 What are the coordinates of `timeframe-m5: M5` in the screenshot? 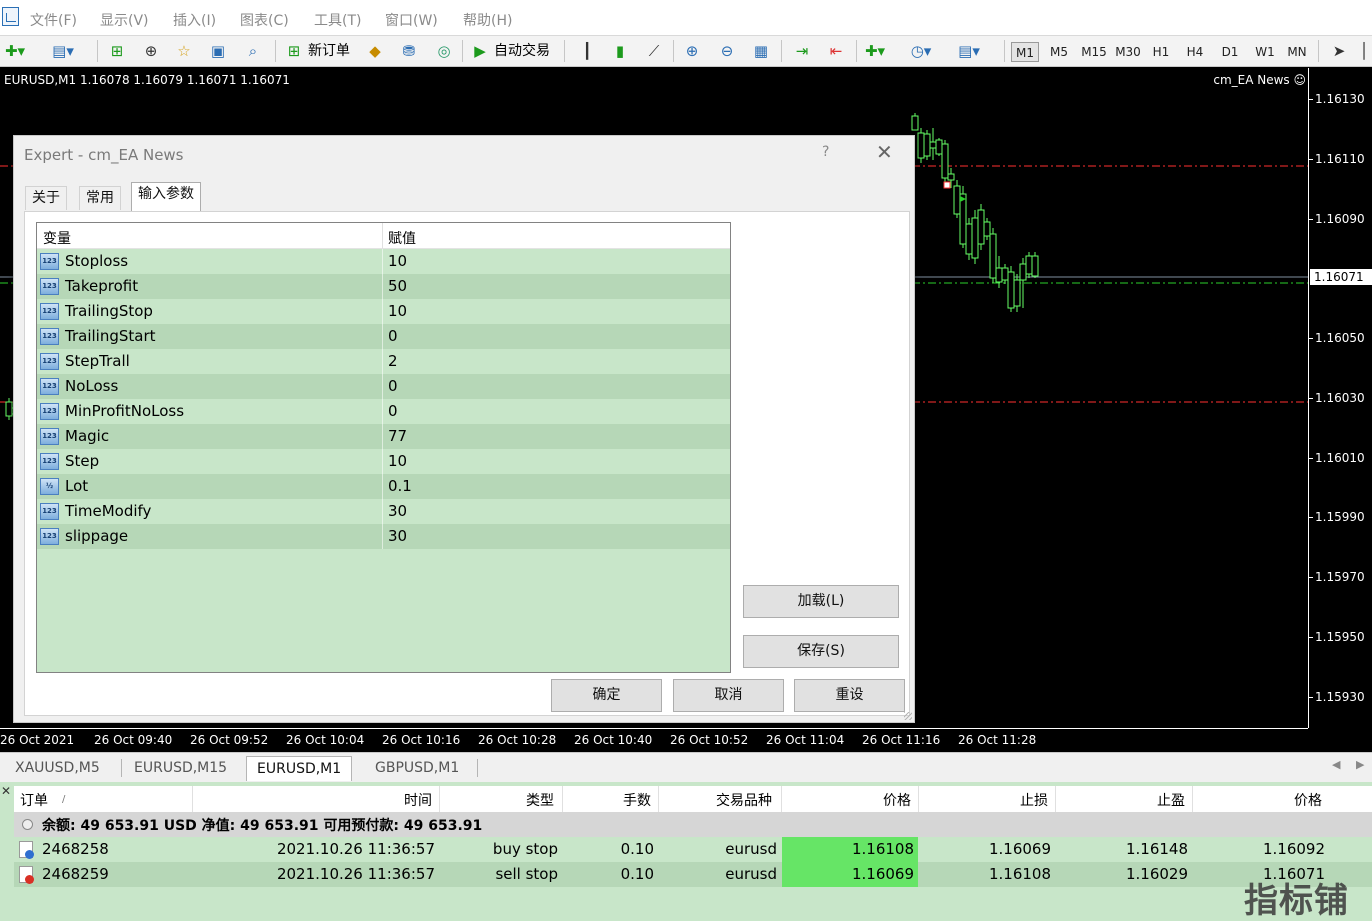 It's located at (1059, 52).